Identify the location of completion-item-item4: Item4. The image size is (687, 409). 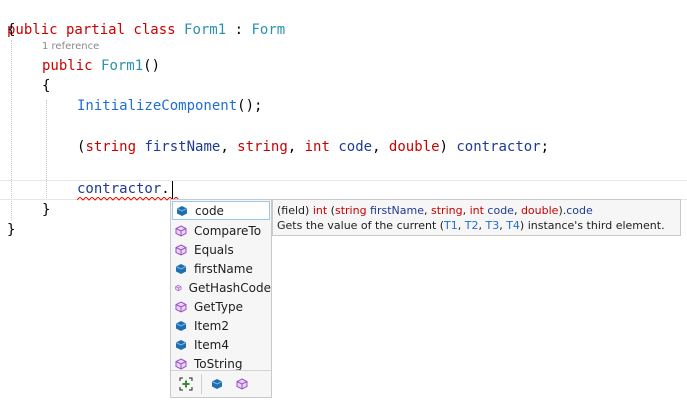
(221, 344).